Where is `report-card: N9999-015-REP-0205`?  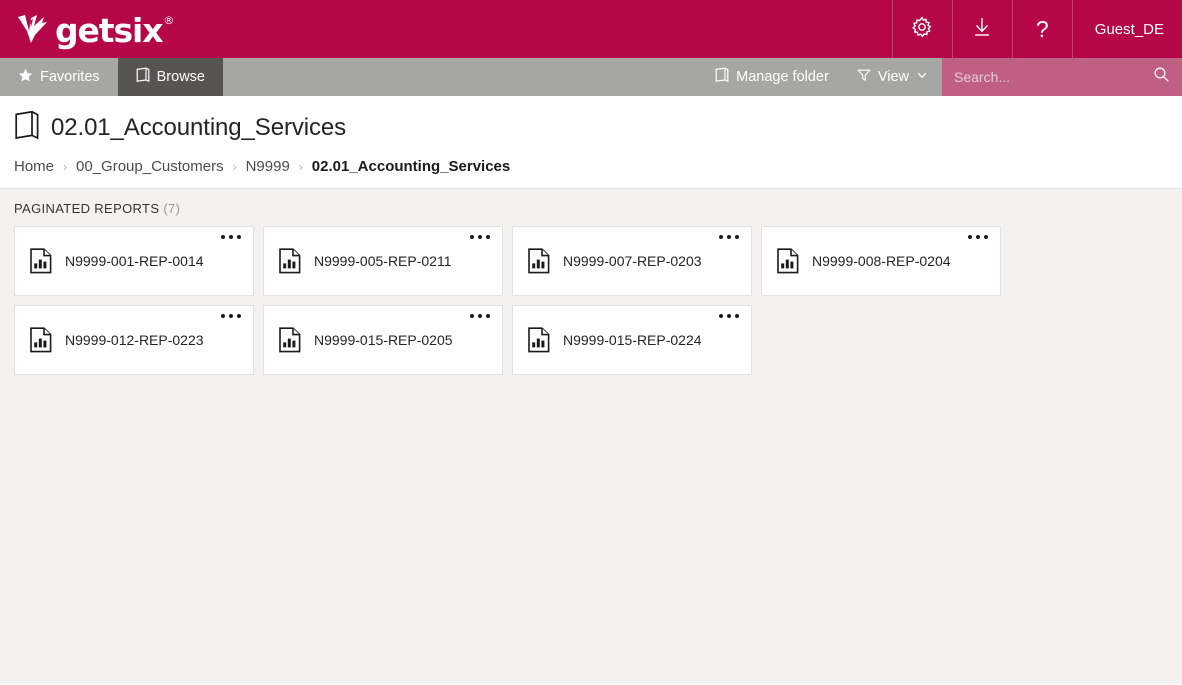 report-card: N9999-015-REP-0205 is located at coordinates (383, 340).